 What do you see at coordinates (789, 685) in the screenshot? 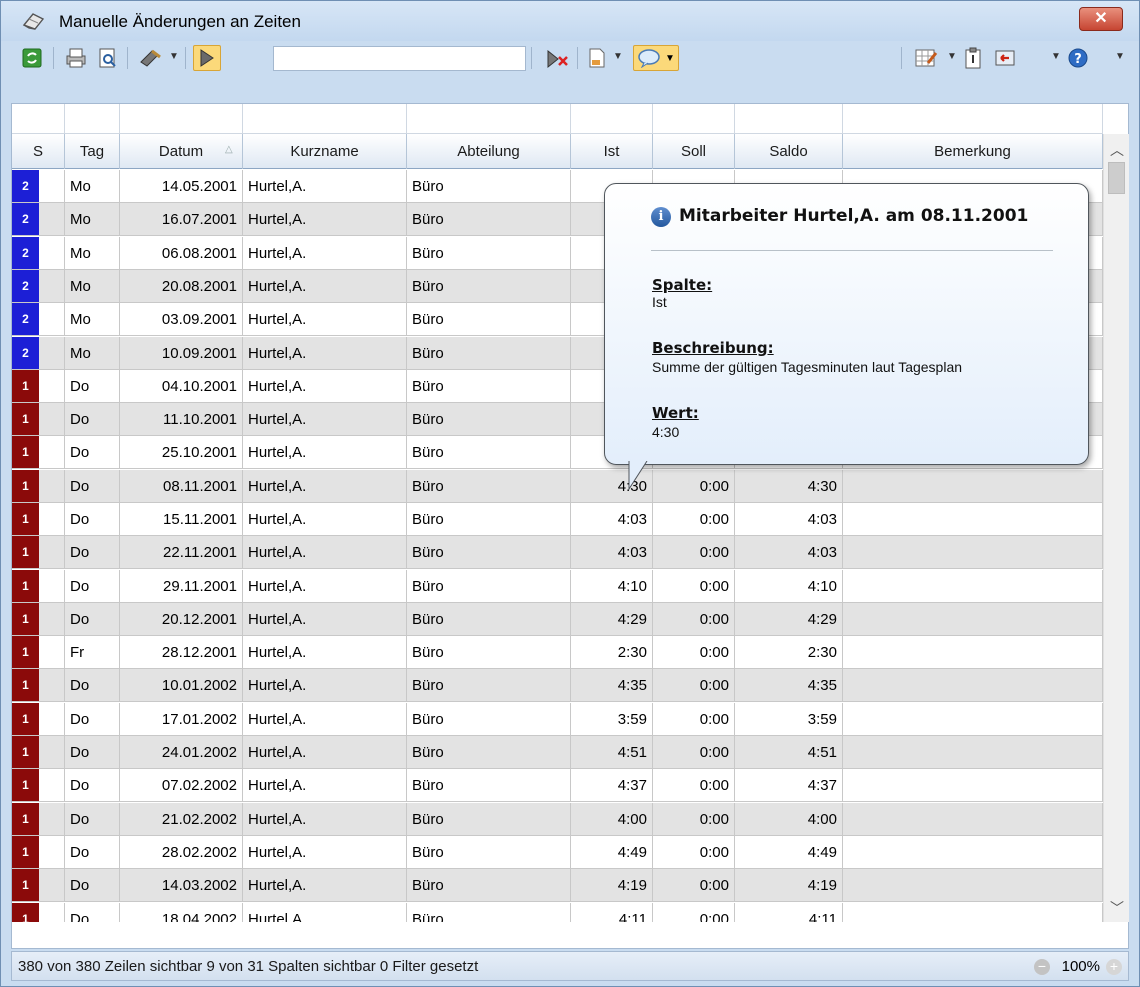
I see `cell-saldo: 4:35` at bounding box center [789, 685].